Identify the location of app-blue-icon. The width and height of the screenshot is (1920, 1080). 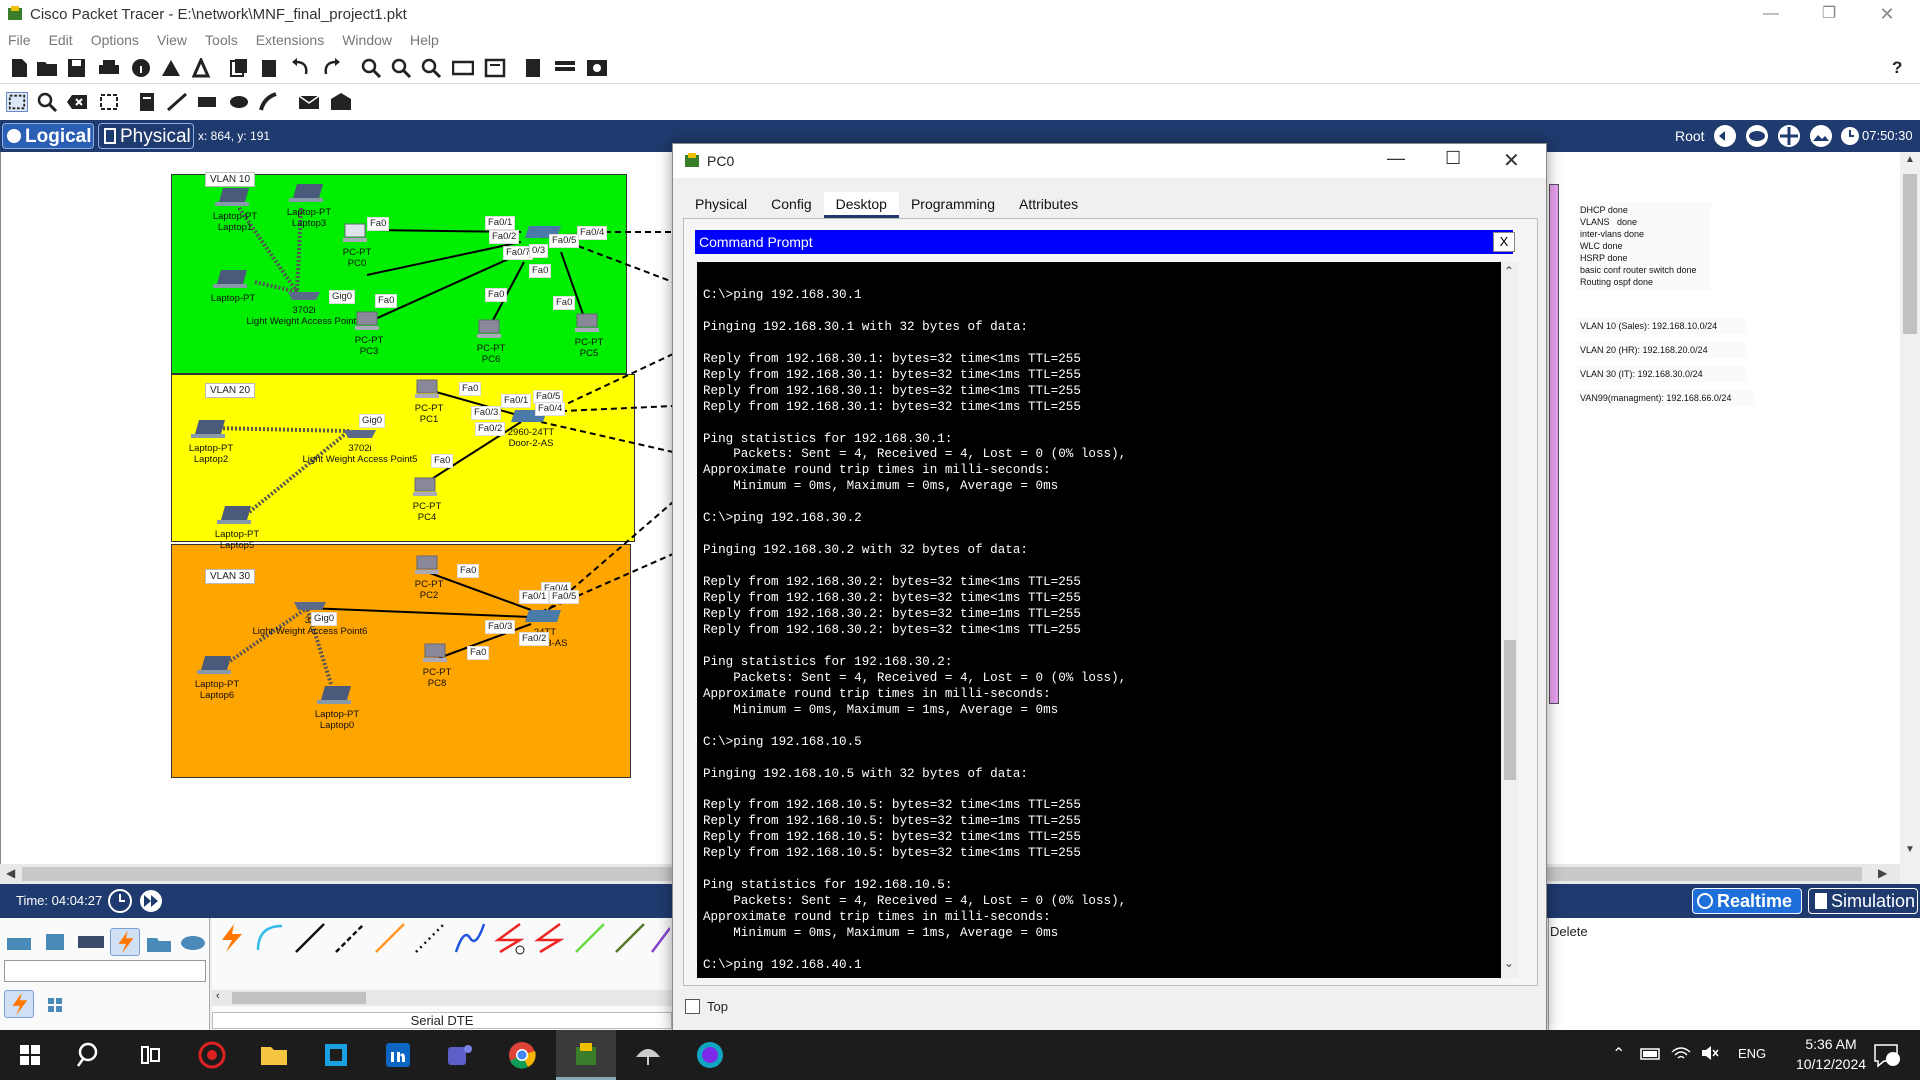
(336, 1055).